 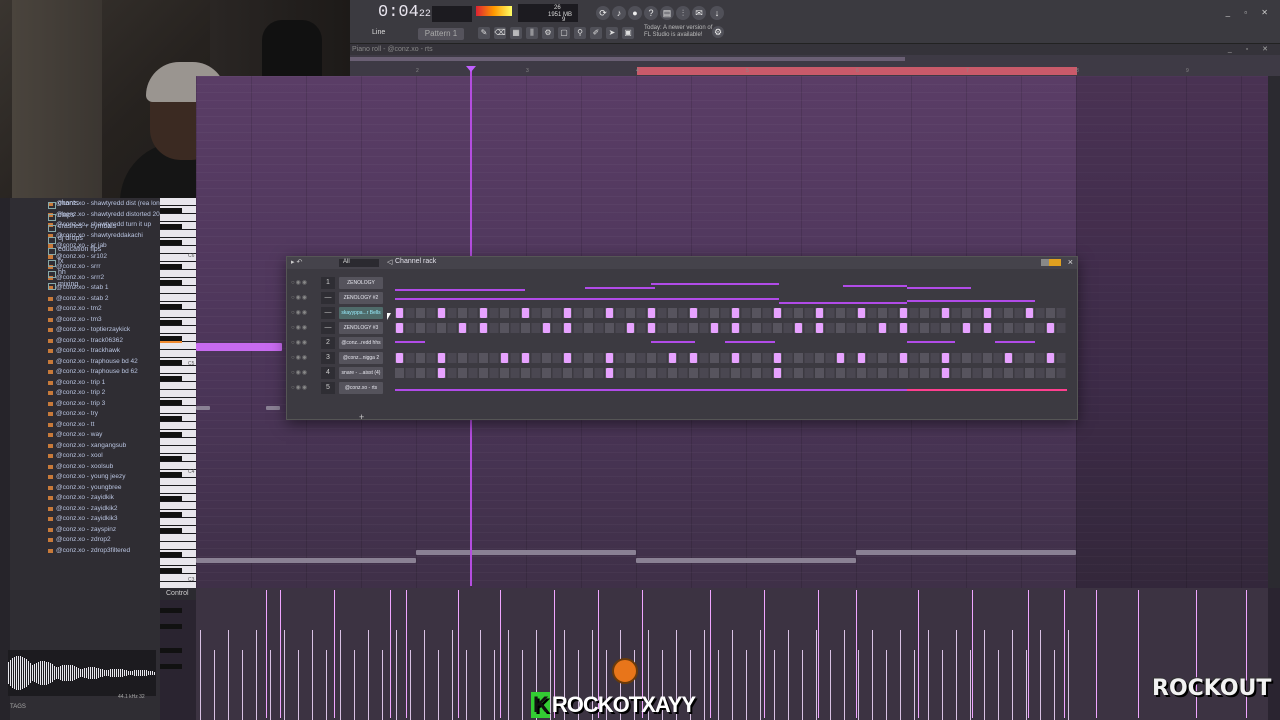 I want to click on channel-mixer-track: 1, so click(x=328, y=283).